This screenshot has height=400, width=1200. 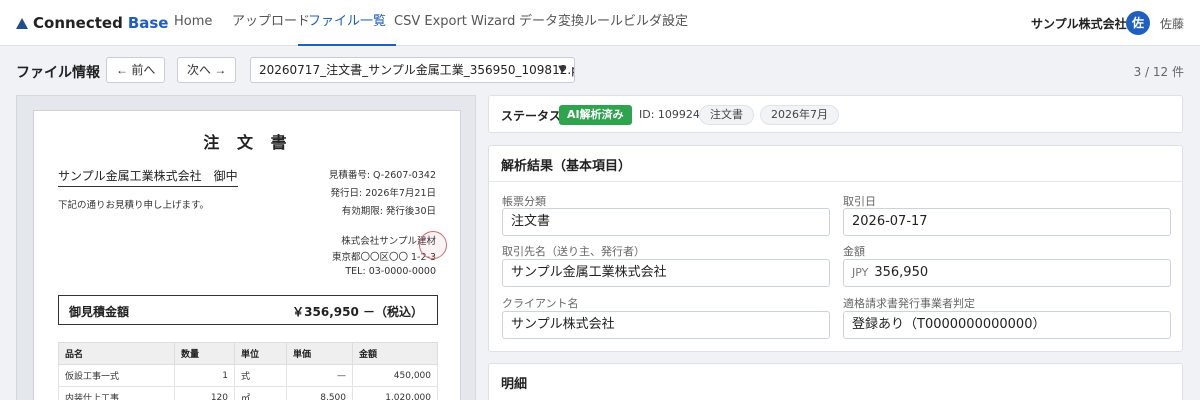 What do you see at coordinates (383, 193) in the screenshot?
I see `doc-issue-date: 発行日: 2026年7月21日` at bounding box center [383, 193].